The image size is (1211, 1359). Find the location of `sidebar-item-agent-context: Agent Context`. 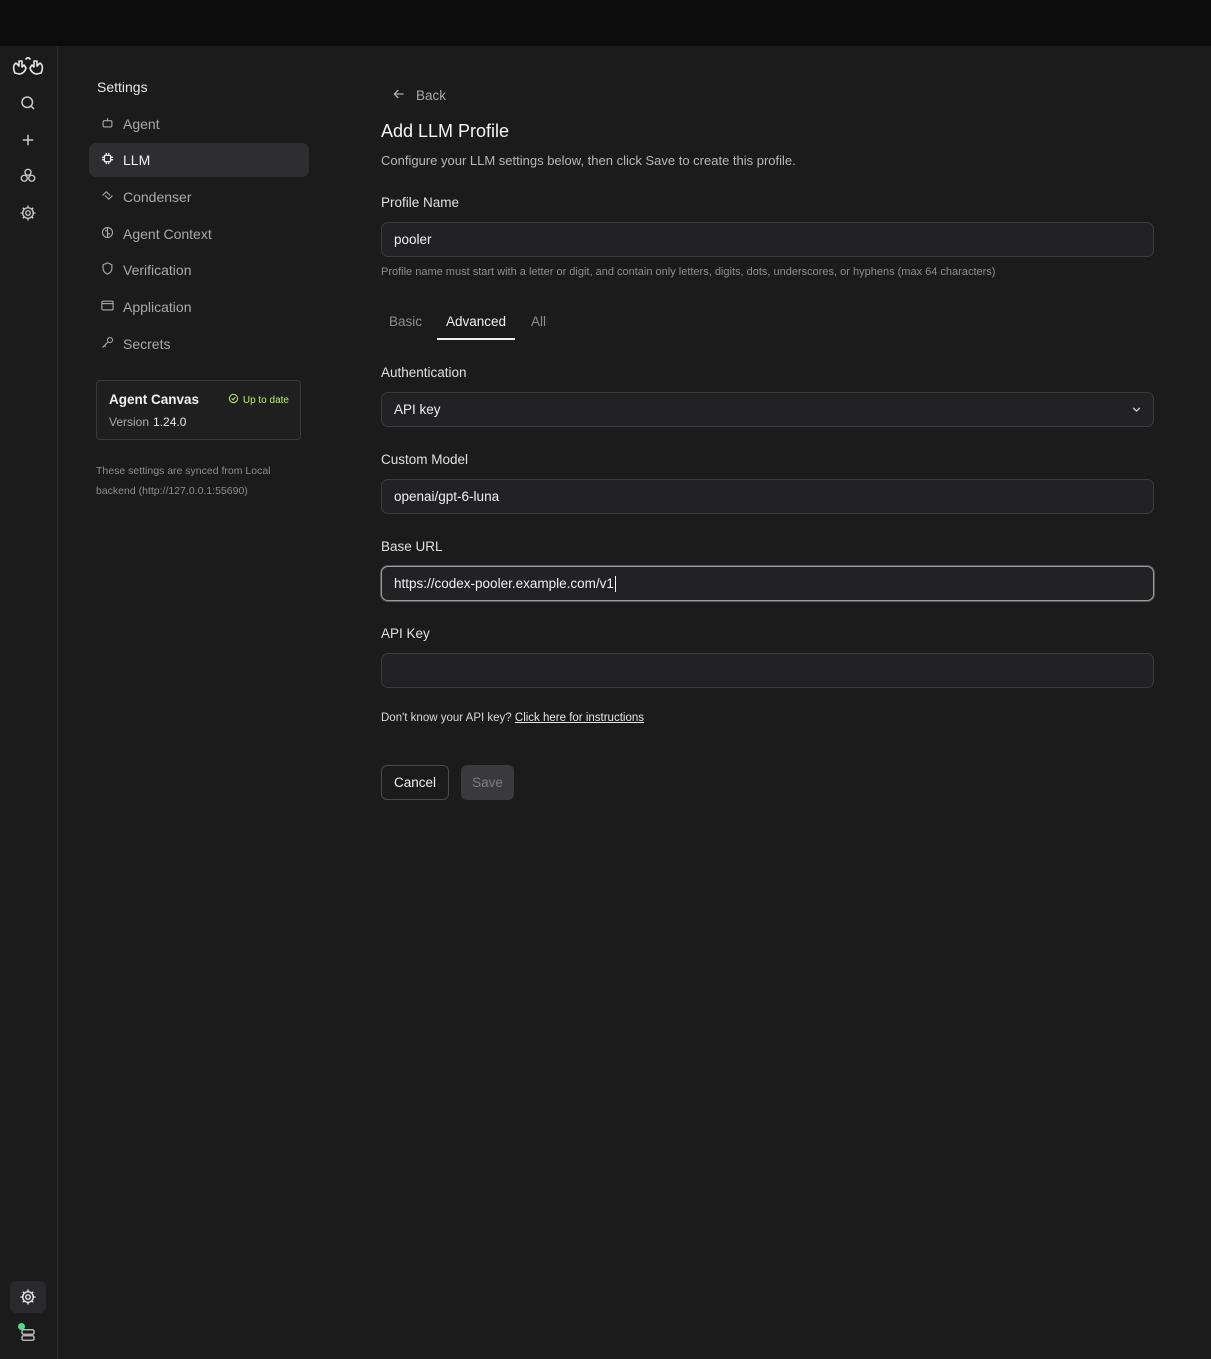

sidebar-item-agent-context: Agent Context is located at coordinates (199, 234).